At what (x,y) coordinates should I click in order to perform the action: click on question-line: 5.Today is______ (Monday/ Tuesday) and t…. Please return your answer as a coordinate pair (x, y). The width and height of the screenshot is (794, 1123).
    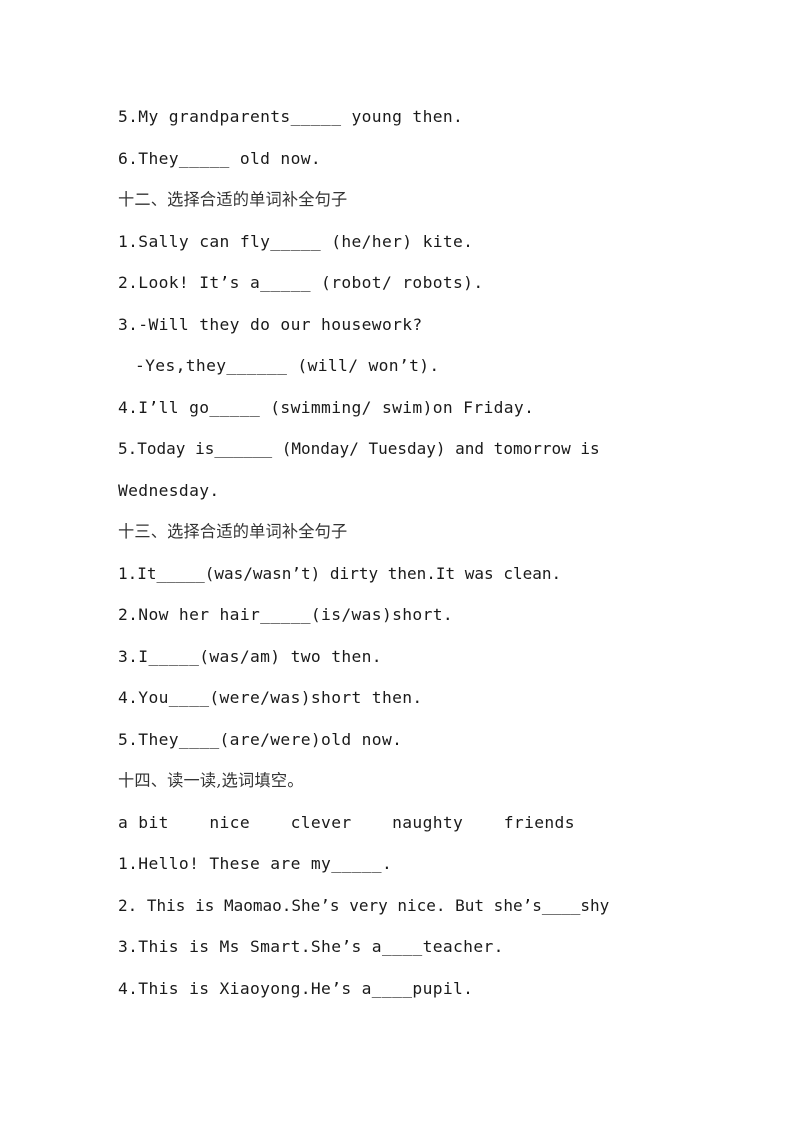
    Looking at the image, I should click on (359, 448).